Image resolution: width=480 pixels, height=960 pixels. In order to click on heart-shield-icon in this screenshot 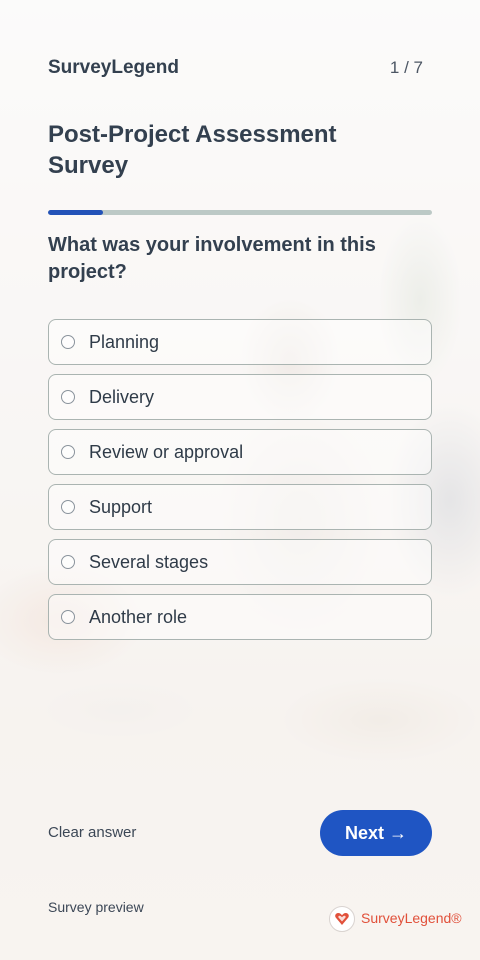, I will do `click(342, 919)`.